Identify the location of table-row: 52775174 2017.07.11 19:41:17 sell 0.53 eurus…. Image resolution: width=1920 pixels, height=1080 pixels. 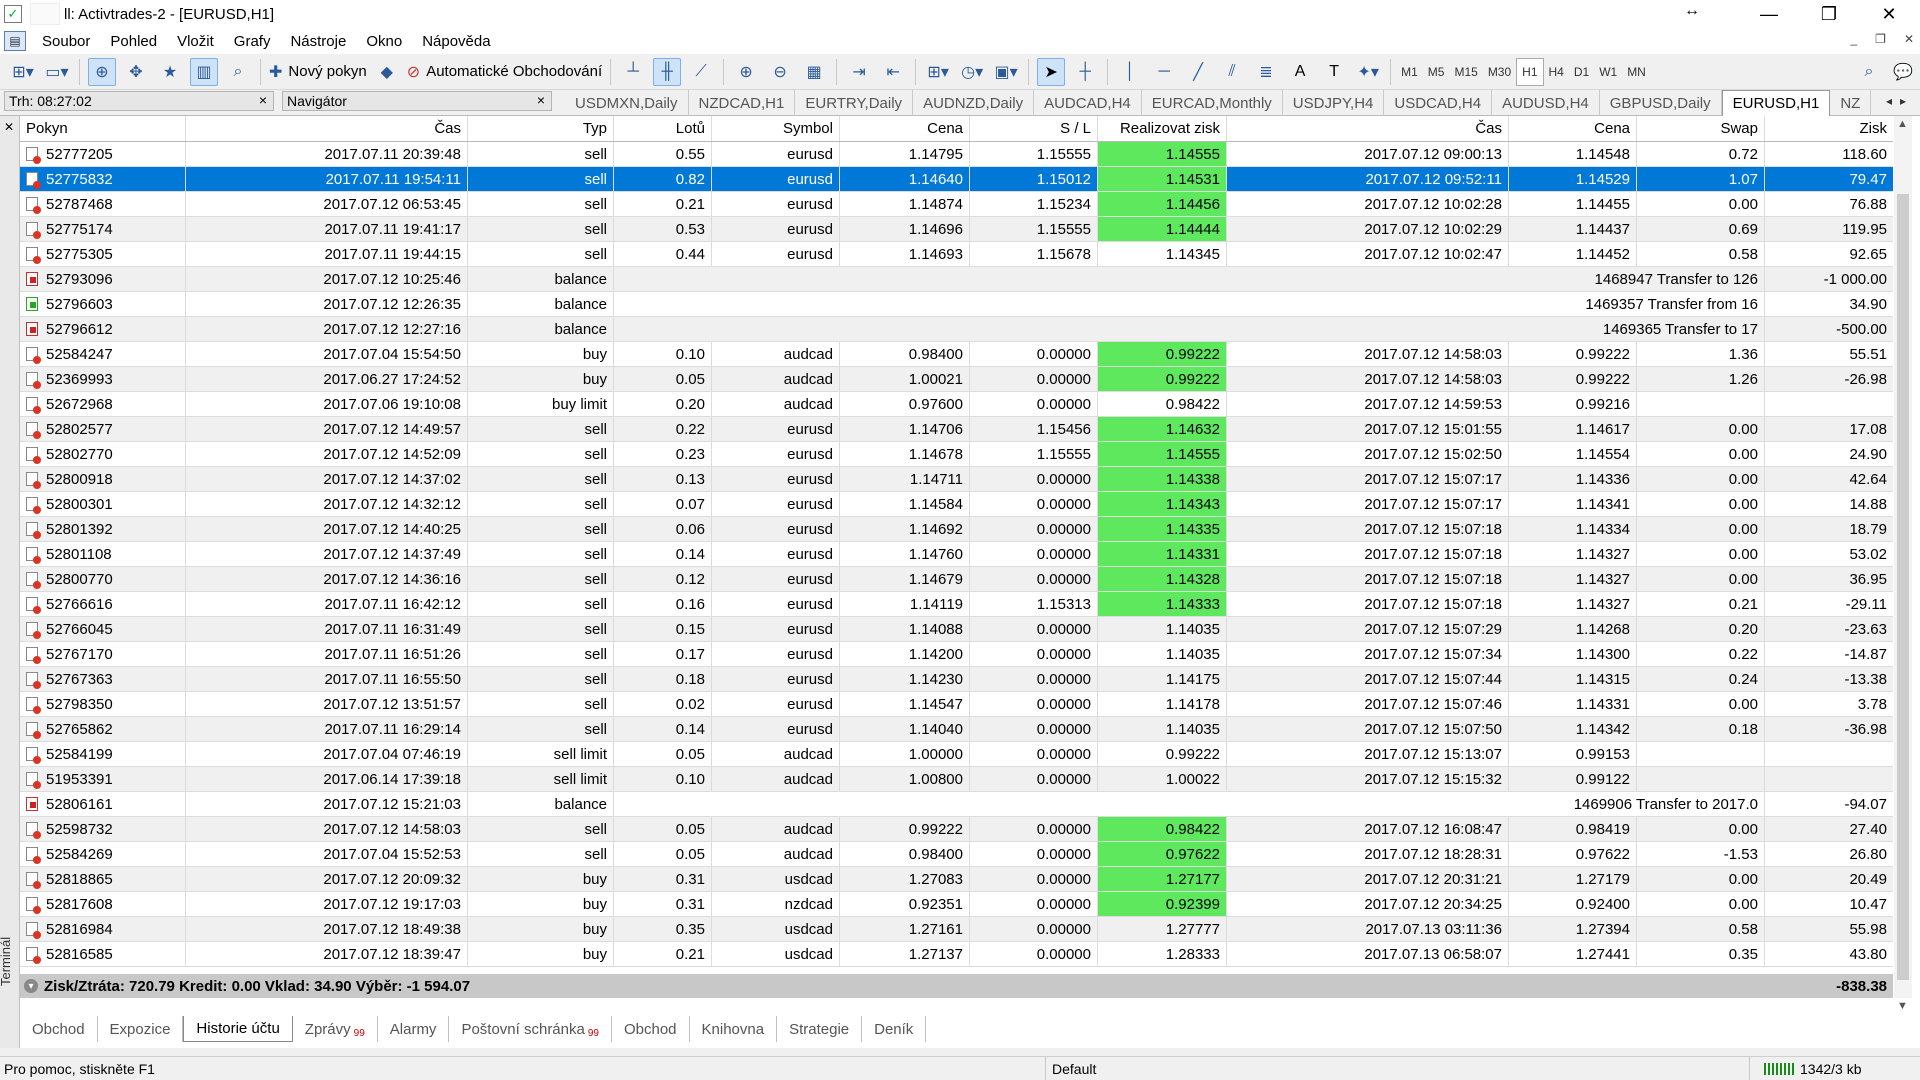
(956, 229).